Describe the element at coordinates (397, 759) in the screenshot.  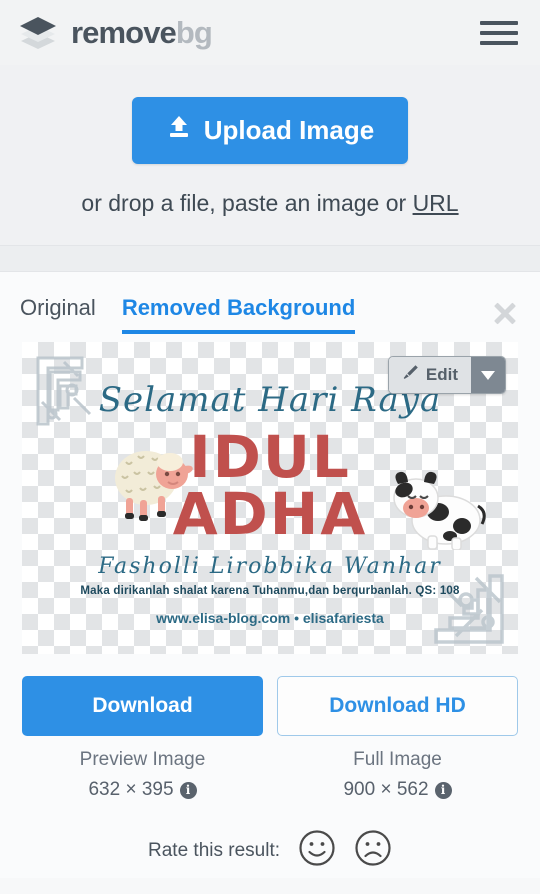
I see `download-full-label: Full Image` at that location.